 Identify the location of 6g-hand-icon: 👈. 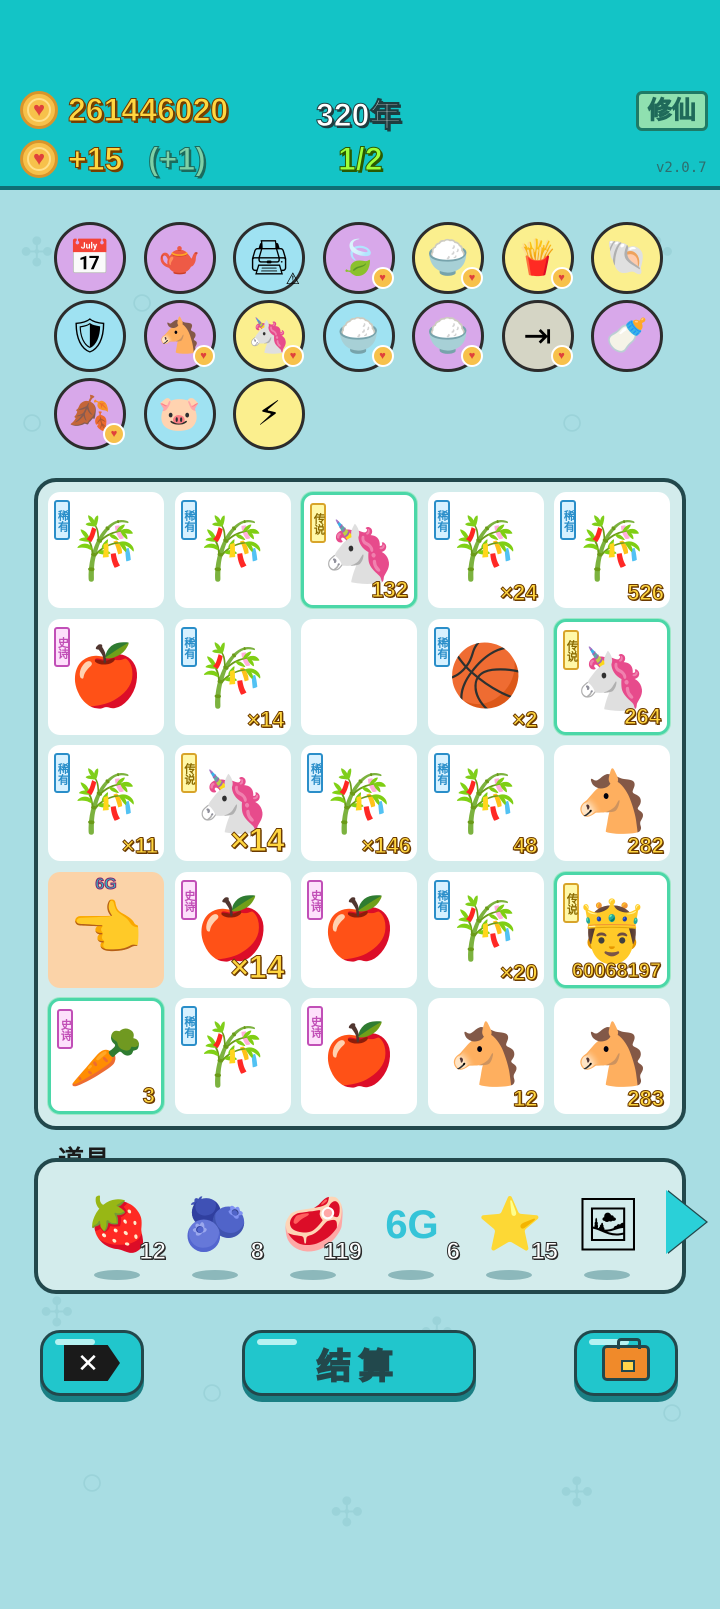
(106, 928).